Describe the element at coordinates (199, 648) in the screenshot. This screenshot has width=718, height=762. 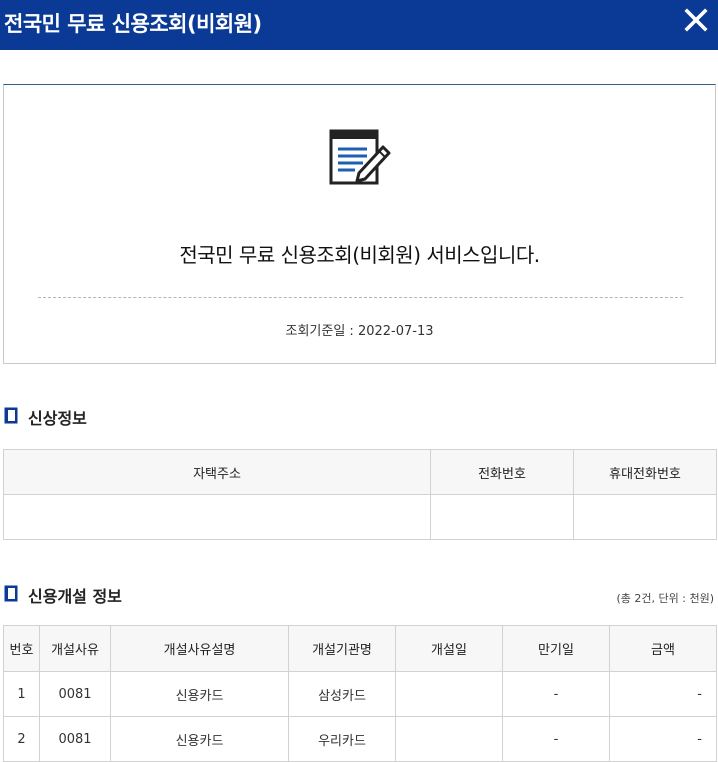
I see `column-header: 개설사유설명` at that location.